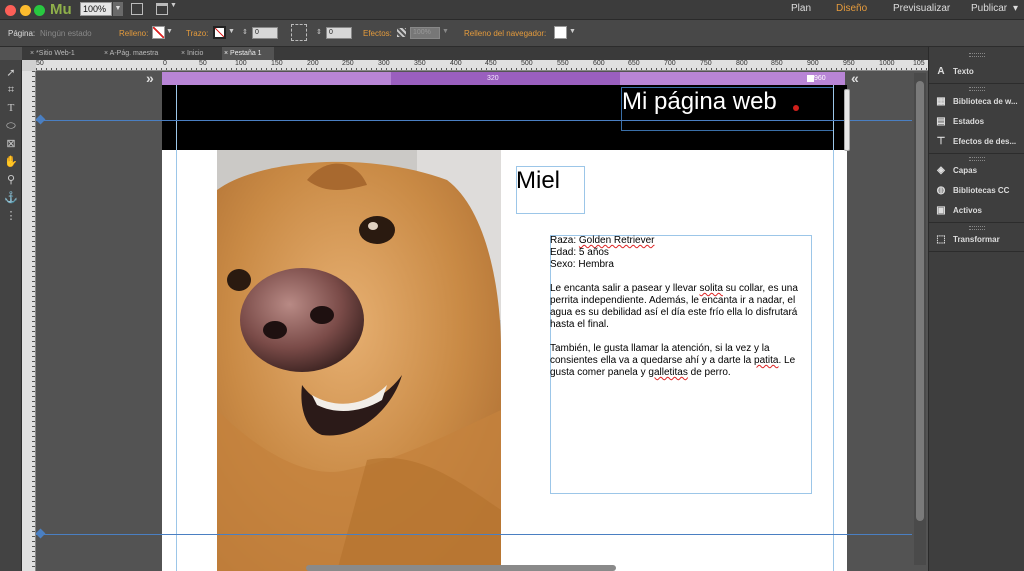 The width and height of the screenshot is (1024, 571). I want to click on footer-guide-handle-icon, so click(41, 533).